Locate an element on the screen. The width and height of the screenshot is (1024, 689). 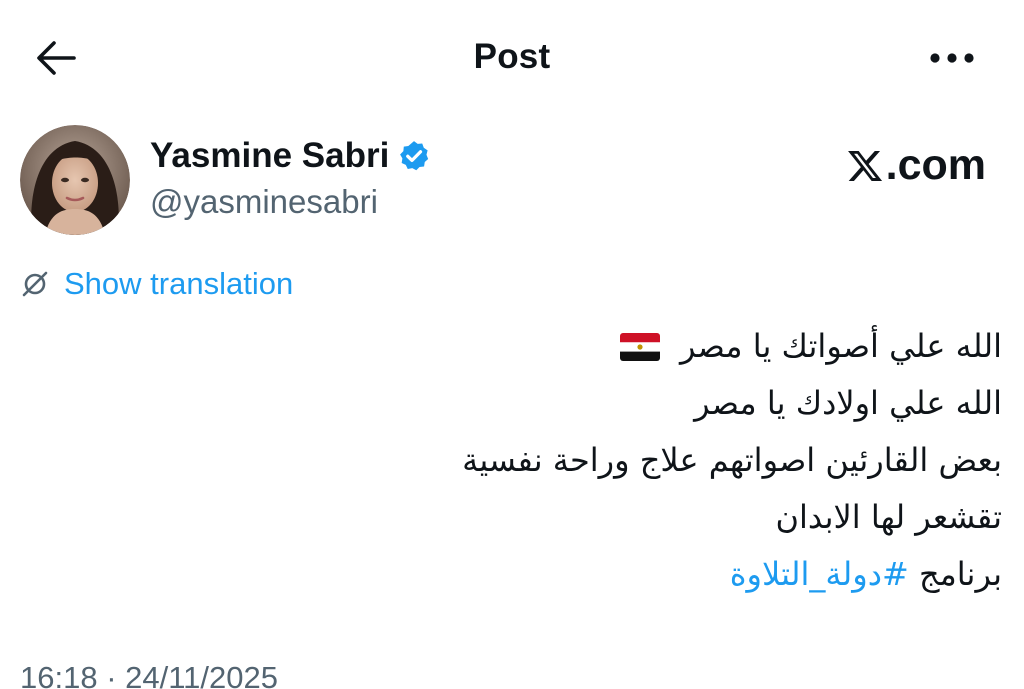
post-line-1: الله علي أصواتك يا مصر is located at coordinates (512, 346).